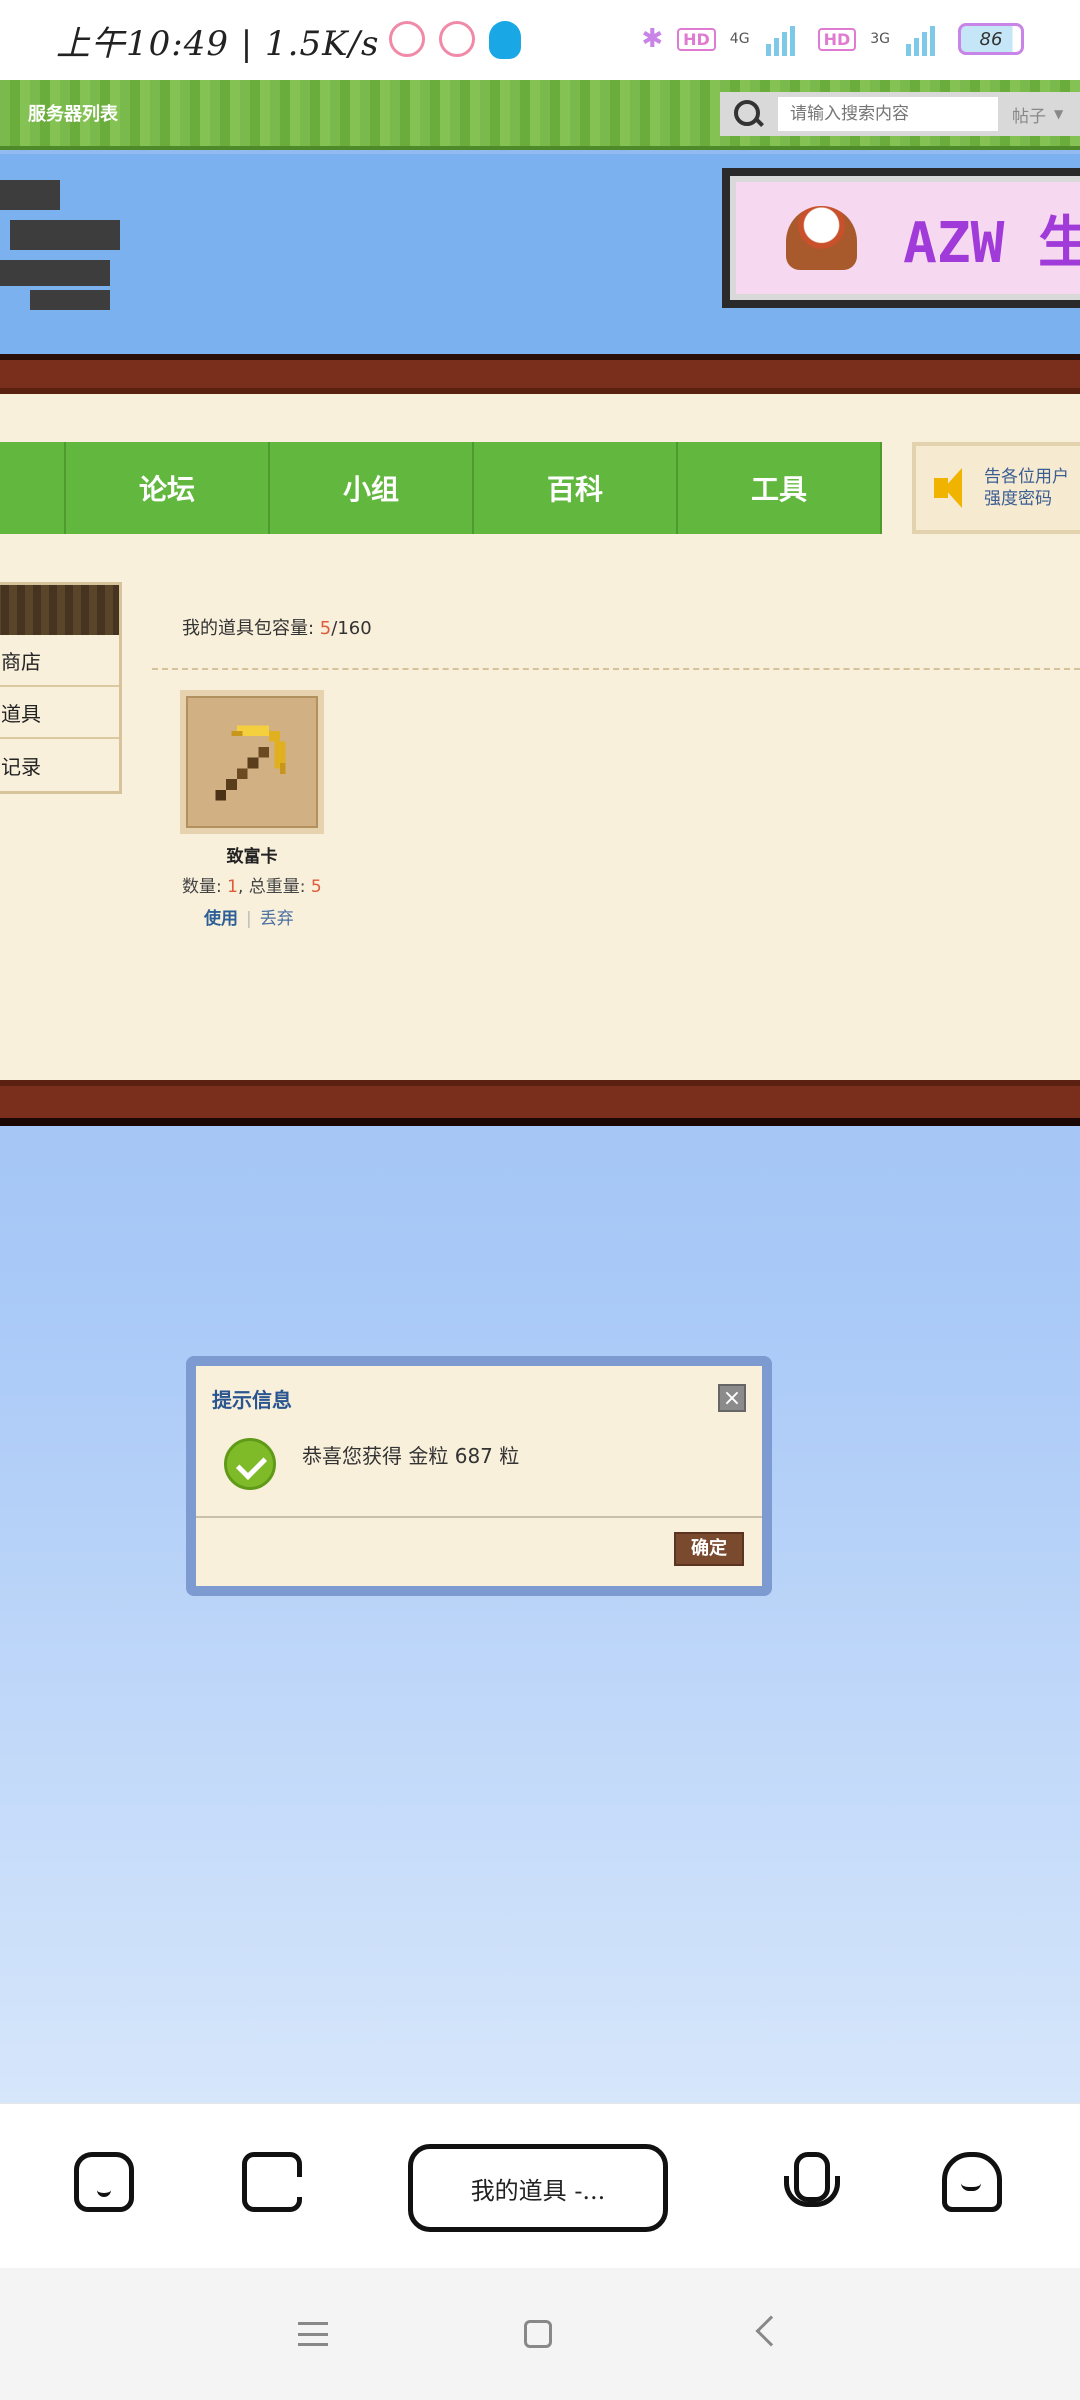 Image resolution: width=1080 pixels, height=2400 pixels. I want to click on bell-muted-icon, so click(407, 39).